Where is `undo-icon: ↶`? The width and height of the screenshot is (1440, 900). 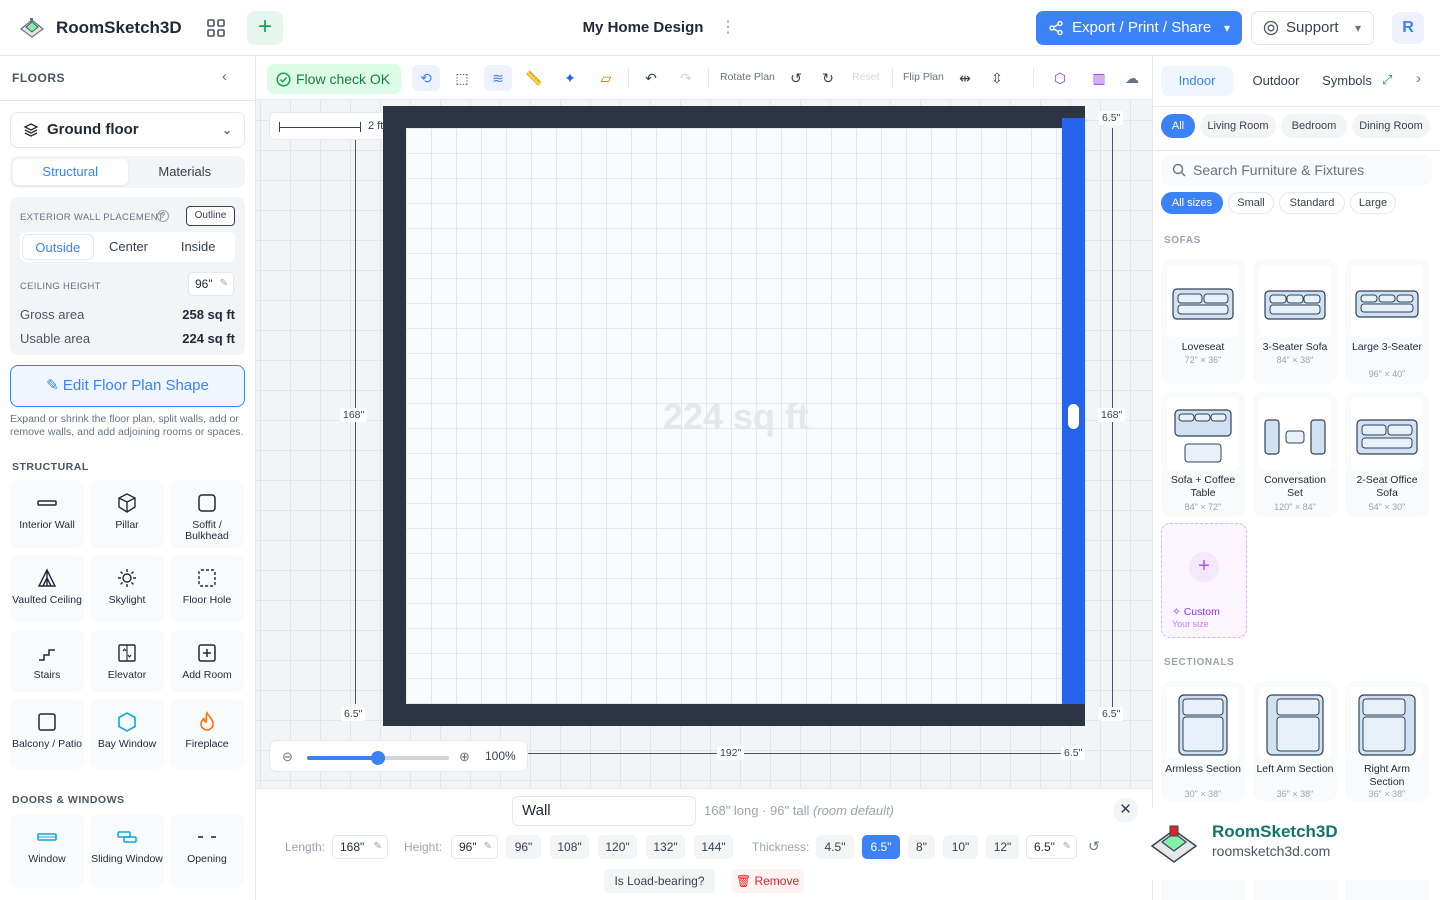 undo-icon: ↶ is located at coordinates (651, 78).